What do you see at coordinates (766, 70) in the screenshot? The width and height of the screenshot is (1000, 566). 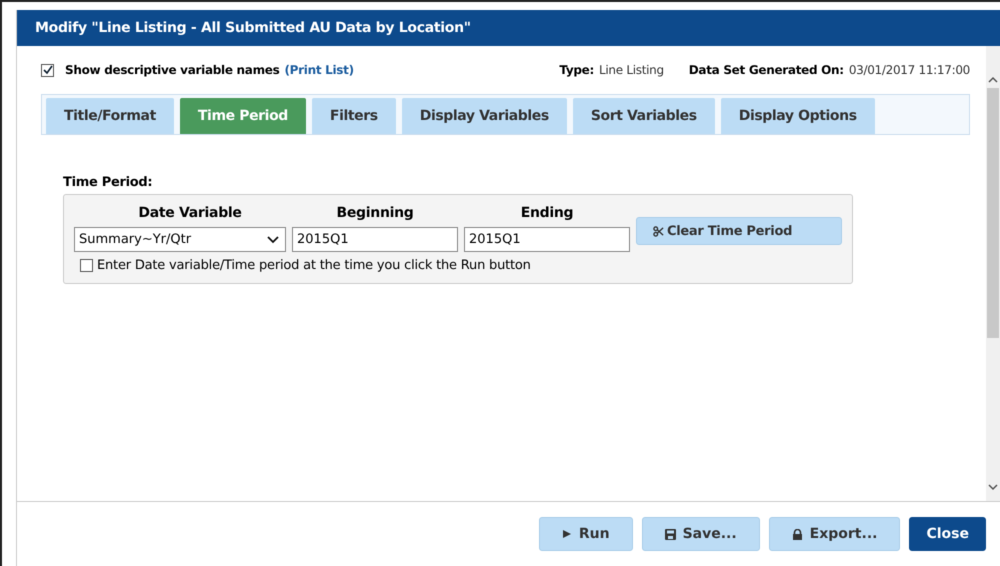 I see `generated-label: Data Set Generated On:` at bounding box center [766, 70].